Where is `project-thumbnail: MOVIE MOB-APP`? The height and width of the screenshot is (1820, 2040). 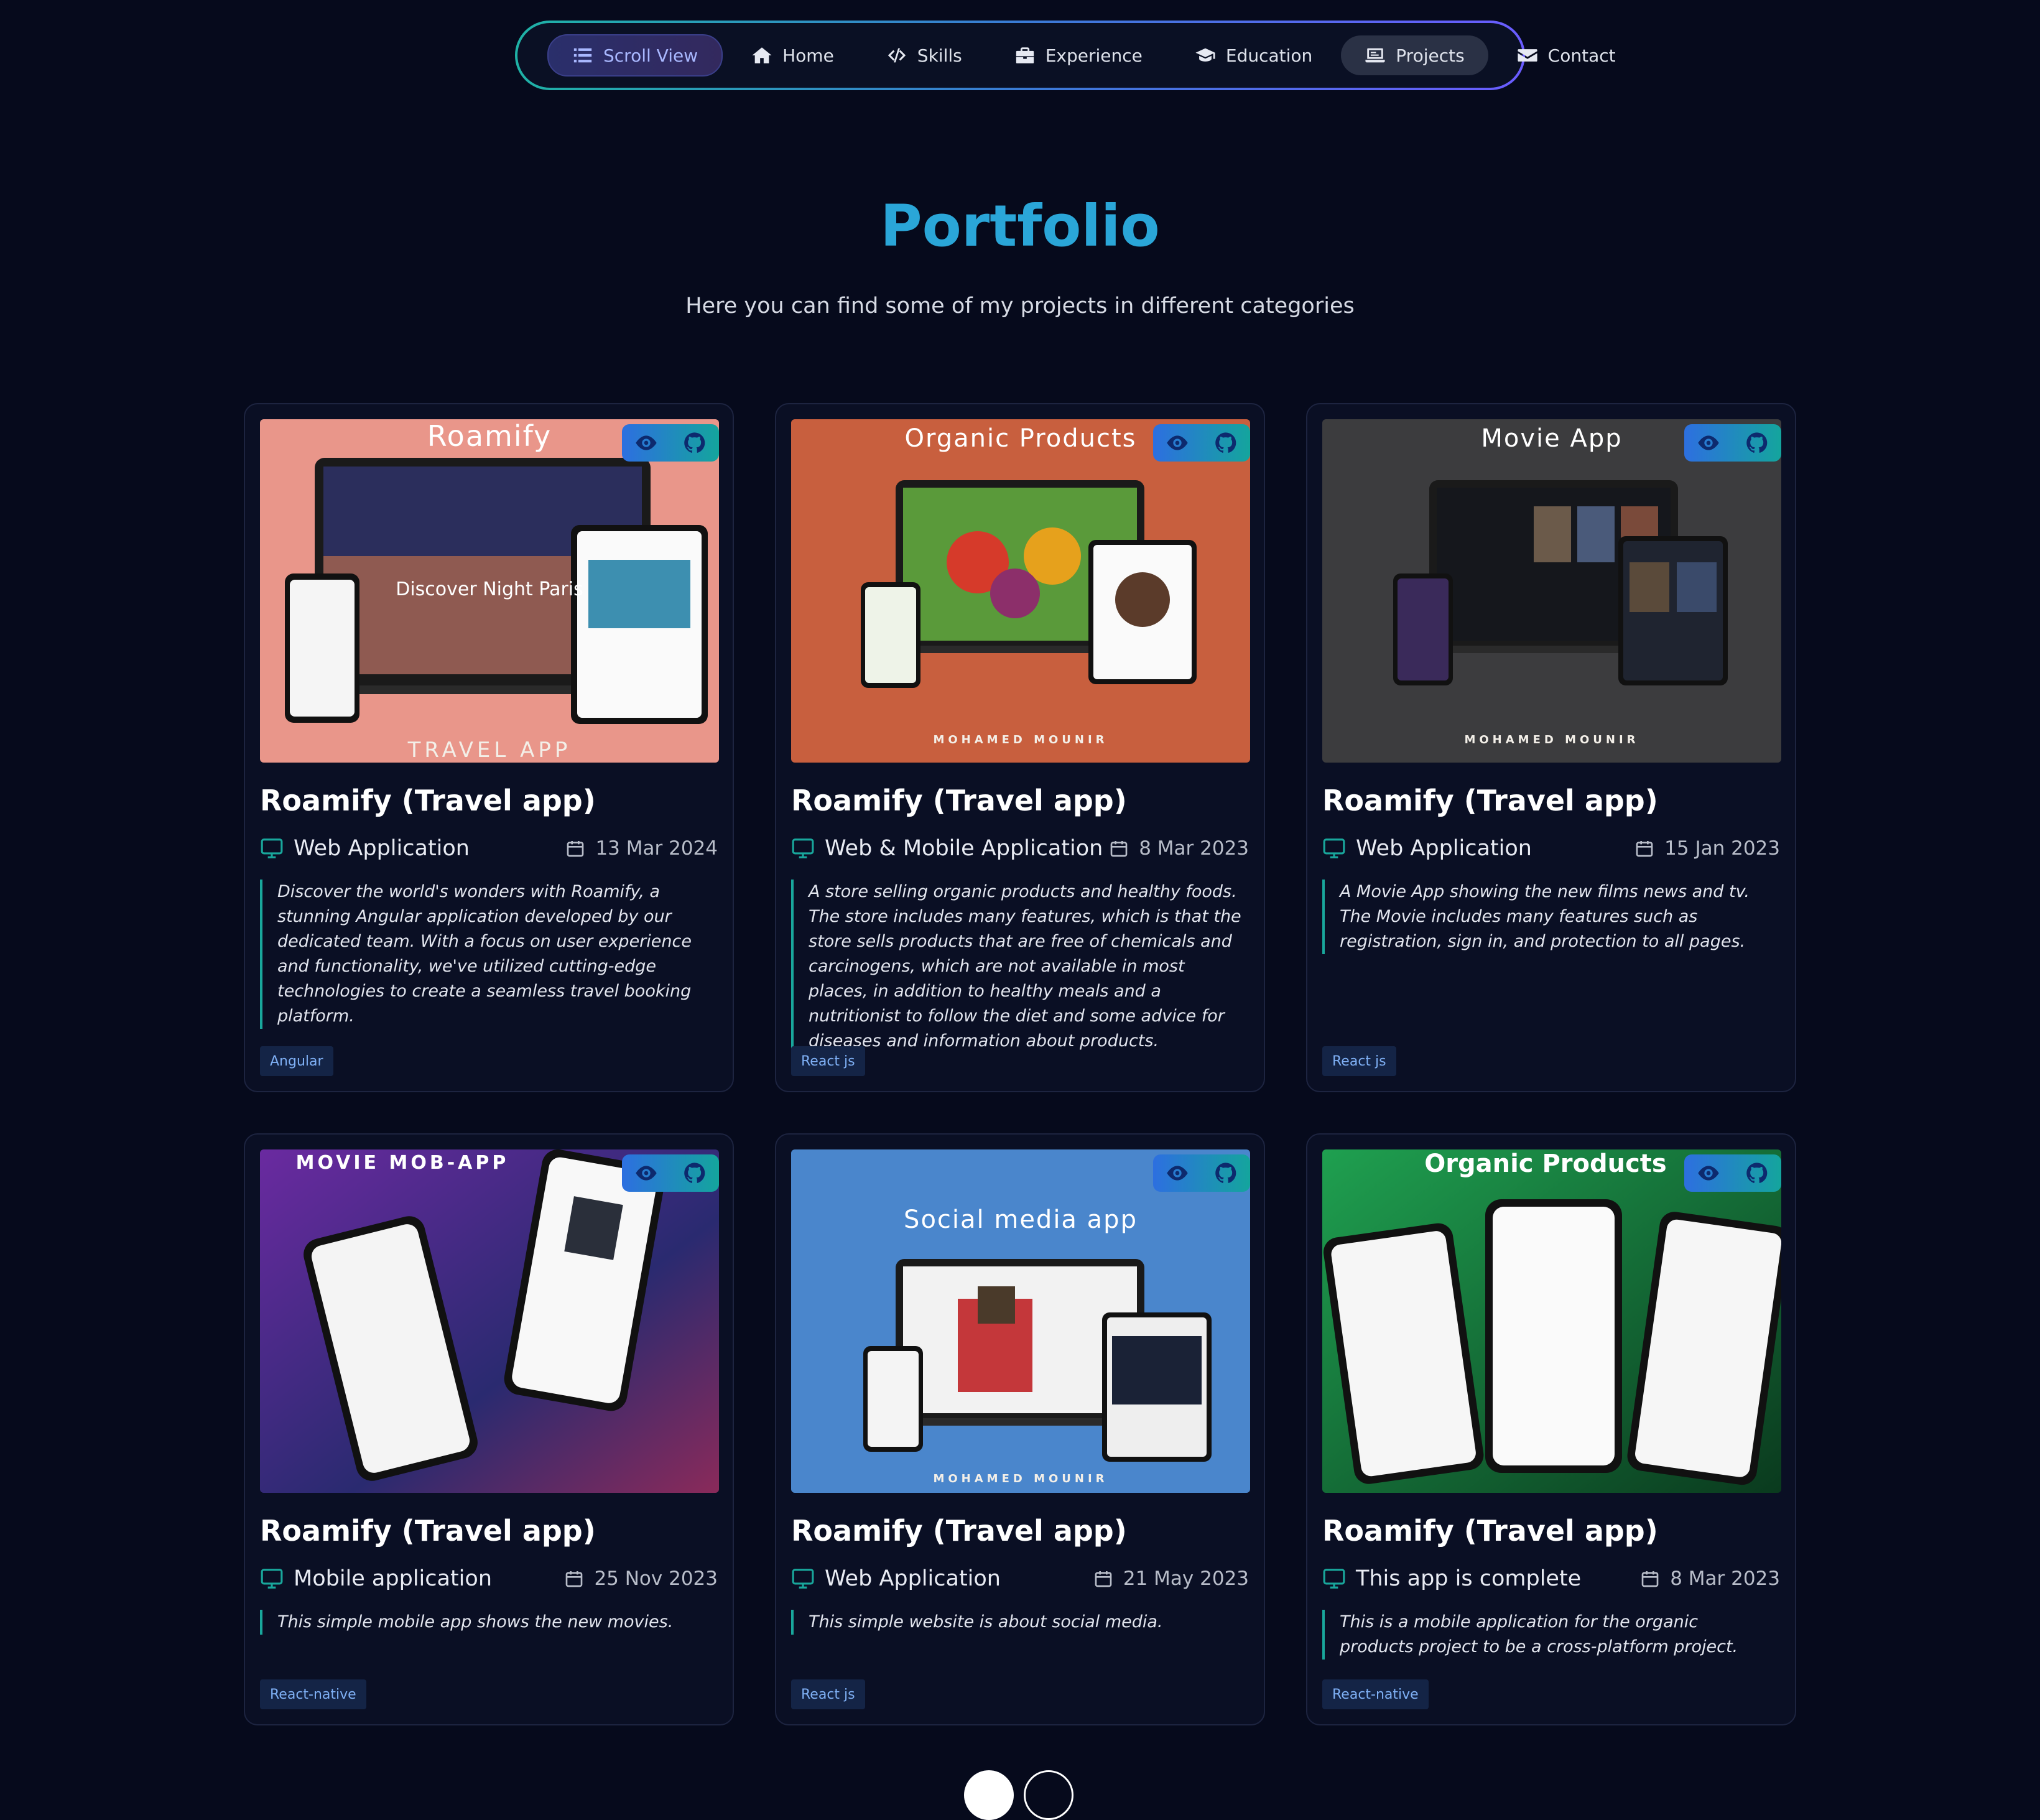 project-thumbnail: MOVIE MOB-APP is located at coordinates (490, 1321).